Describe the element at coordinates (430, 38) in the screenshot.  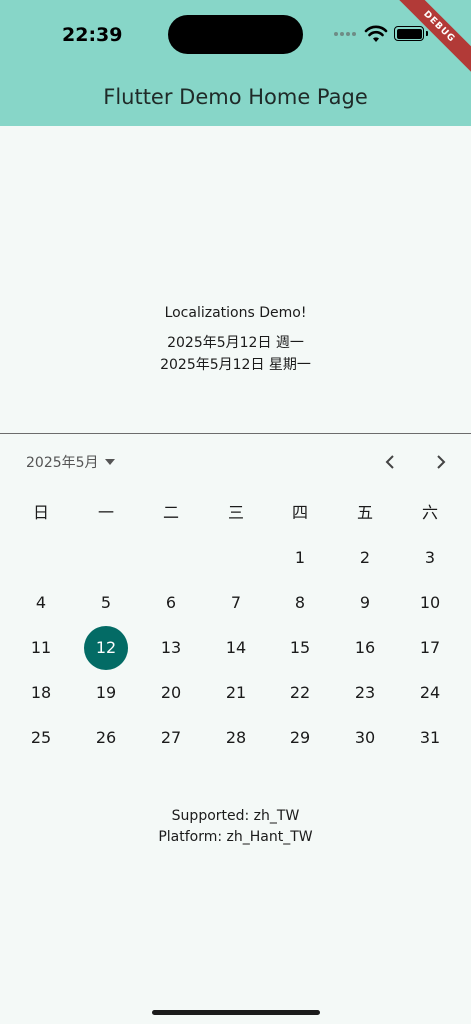
I see `debug-banner-label: DEBUG` at that location.